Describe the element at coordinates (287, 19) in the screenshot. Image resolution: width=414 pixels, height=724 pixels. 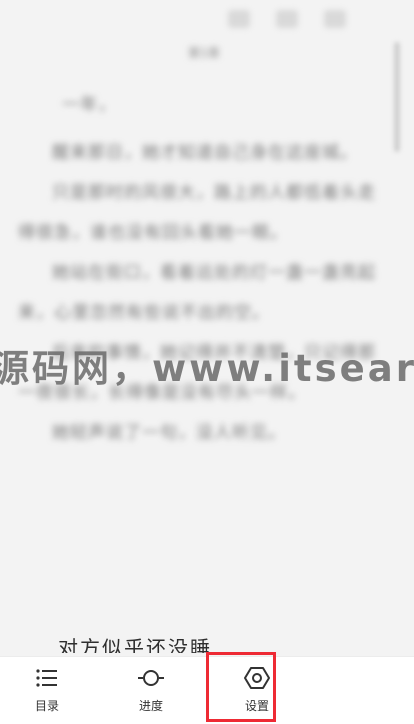
I see `bookmark-icon` at that location.